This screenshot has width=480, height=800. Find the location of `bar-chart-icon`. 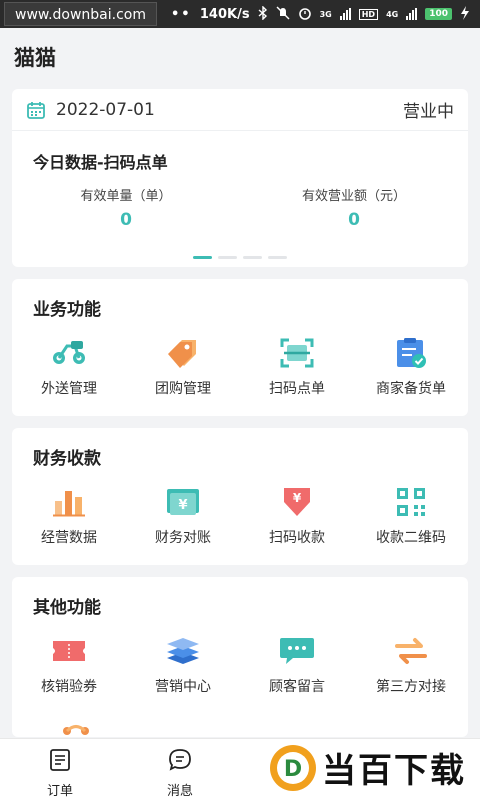

bar-chart-icon is located at coordinates (69, 502).